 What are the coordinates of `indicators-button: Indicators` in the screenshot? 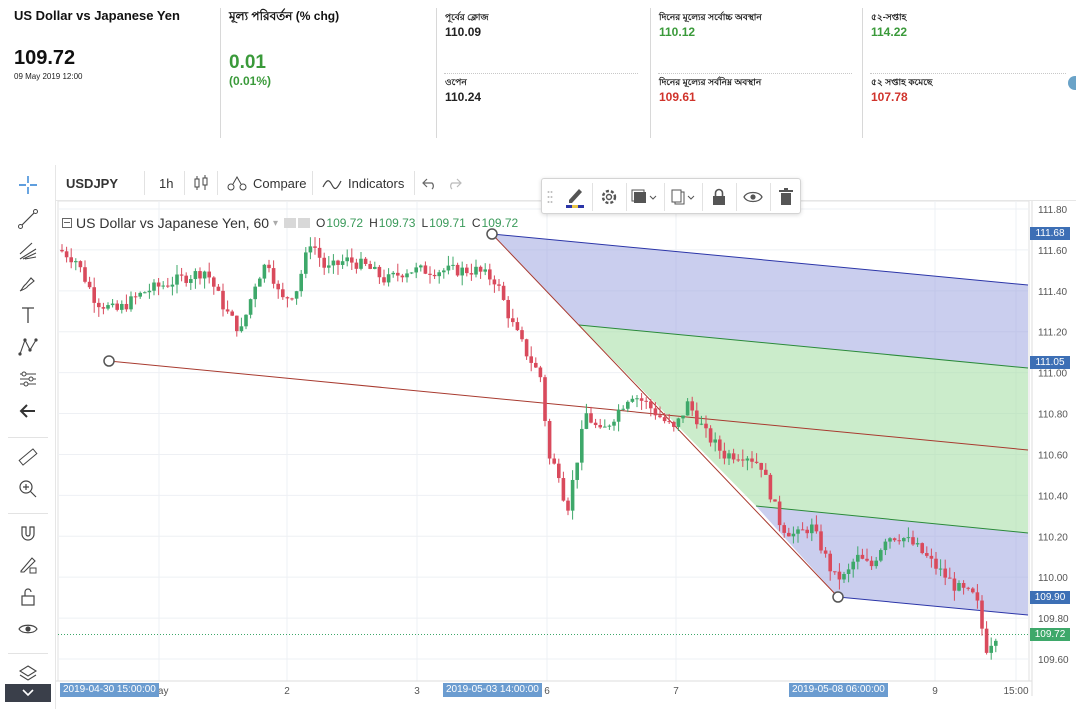 It's located at (363, 183).